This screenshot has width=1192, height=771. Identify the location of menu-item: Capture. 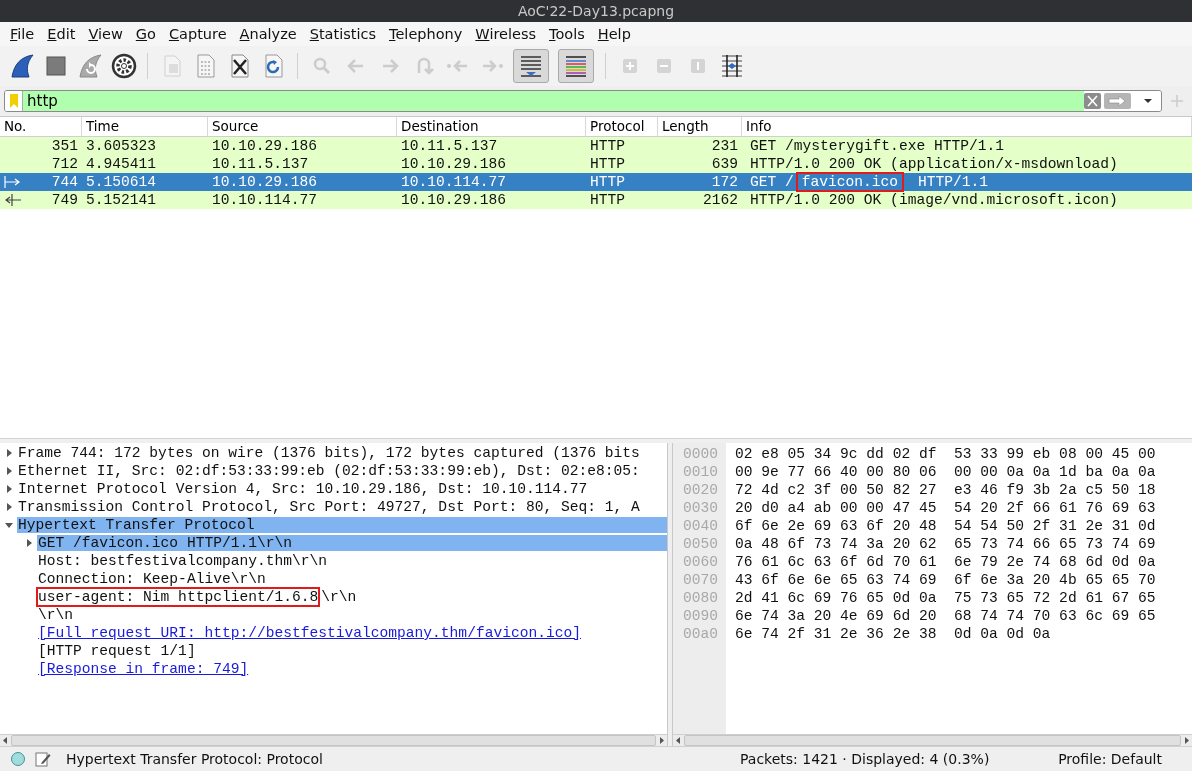
(197, 34).